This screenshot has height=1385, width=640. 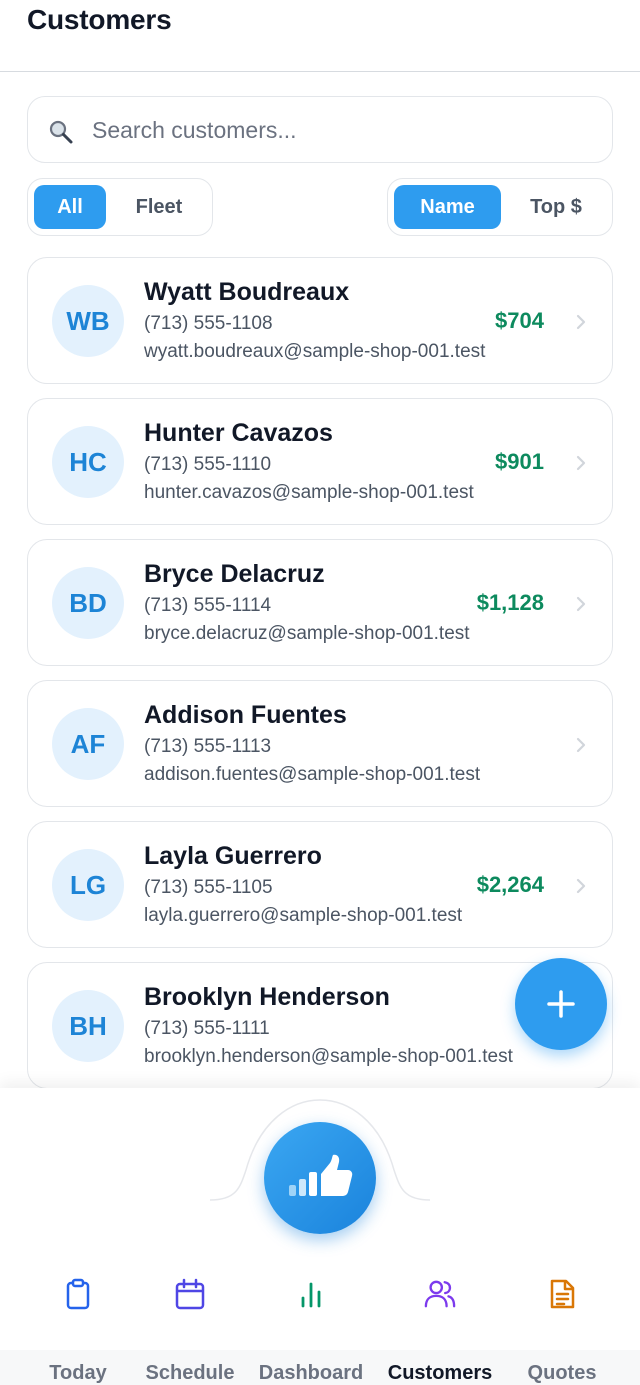 I want to click on customer-total: $704, so click(x=519, y=320).